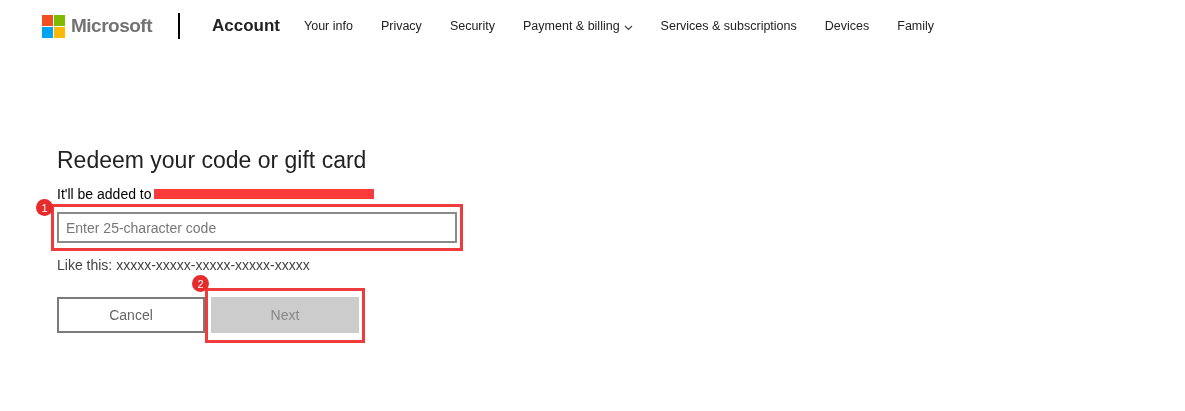  What do you see at coordinates (44, 207) in the screenshot?
I see `annotation-badge: 1` at bounding box center [44, 207].